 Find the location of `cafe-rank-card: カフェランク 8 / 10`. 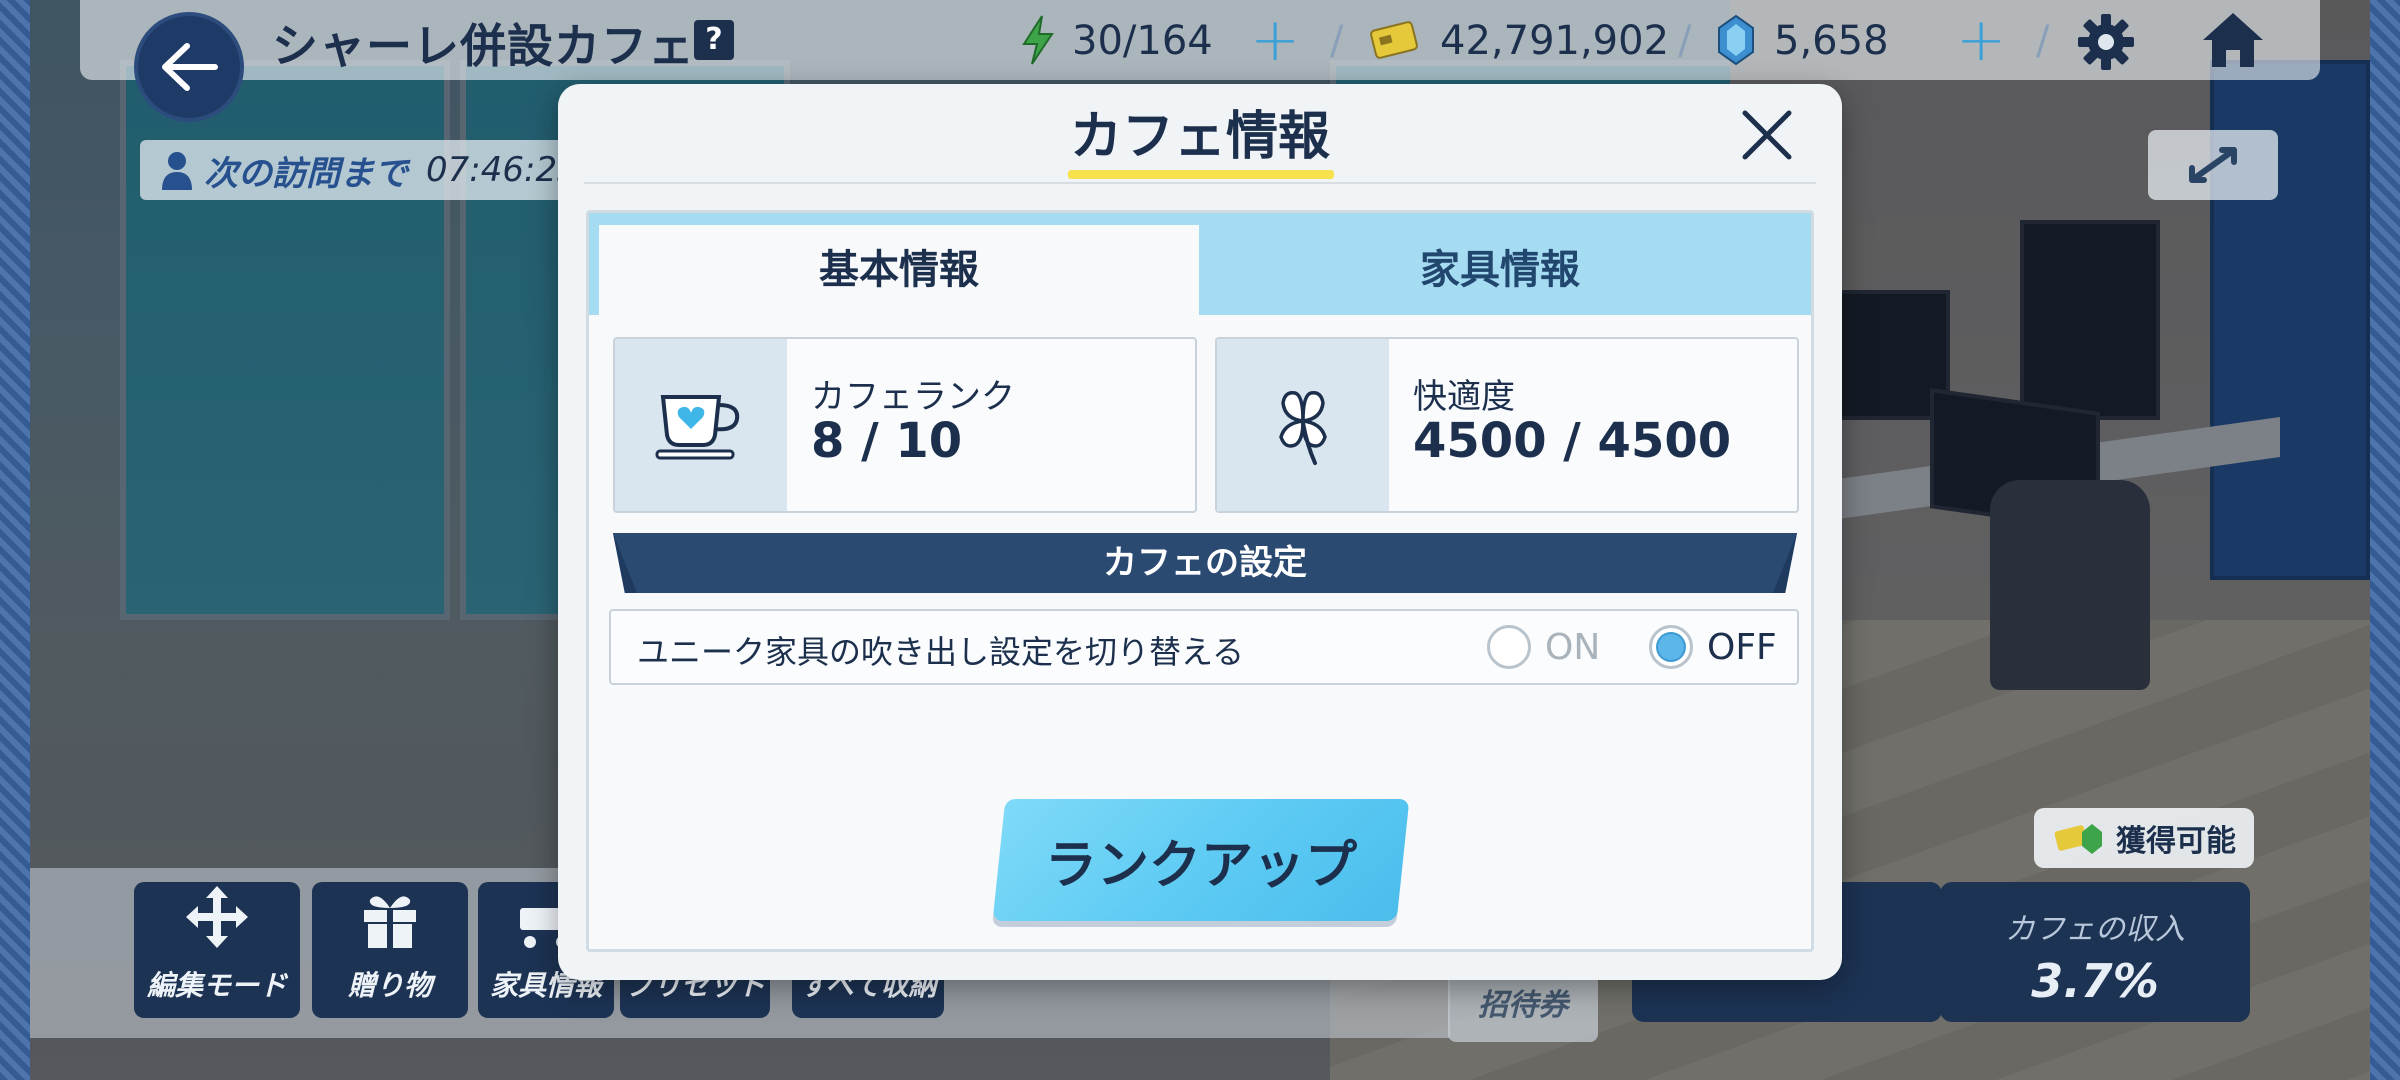

cafe-rank-card: カフェランク 8 / 10 is located at coordinates (905, 425).